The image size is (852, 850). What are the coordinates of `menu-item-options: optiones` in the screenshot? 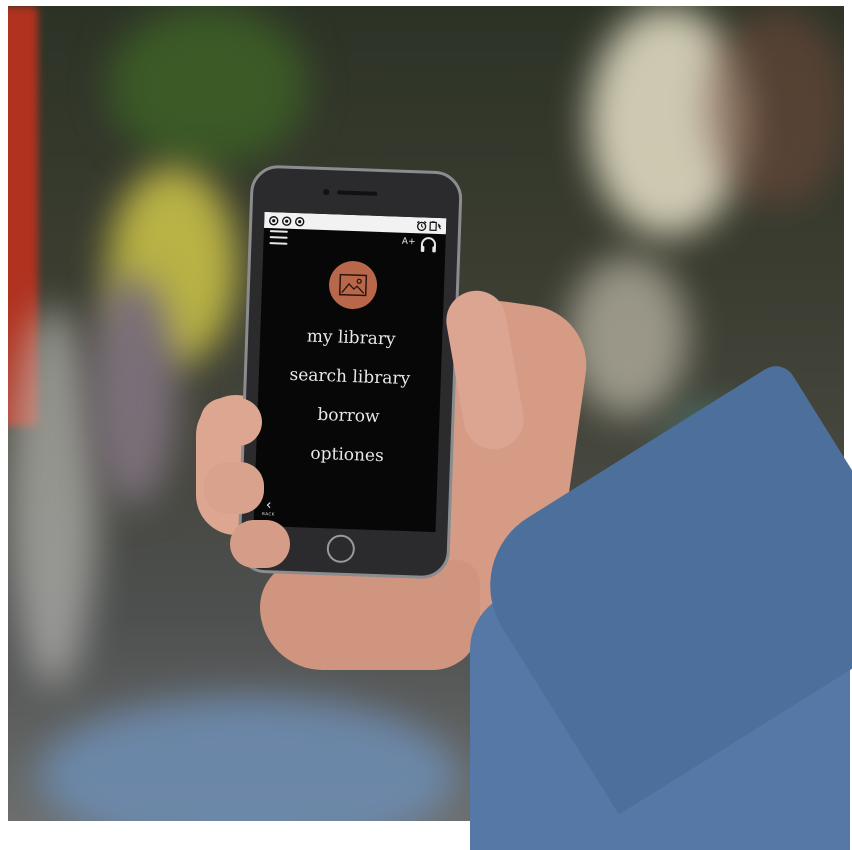 It's located at (346, 455).